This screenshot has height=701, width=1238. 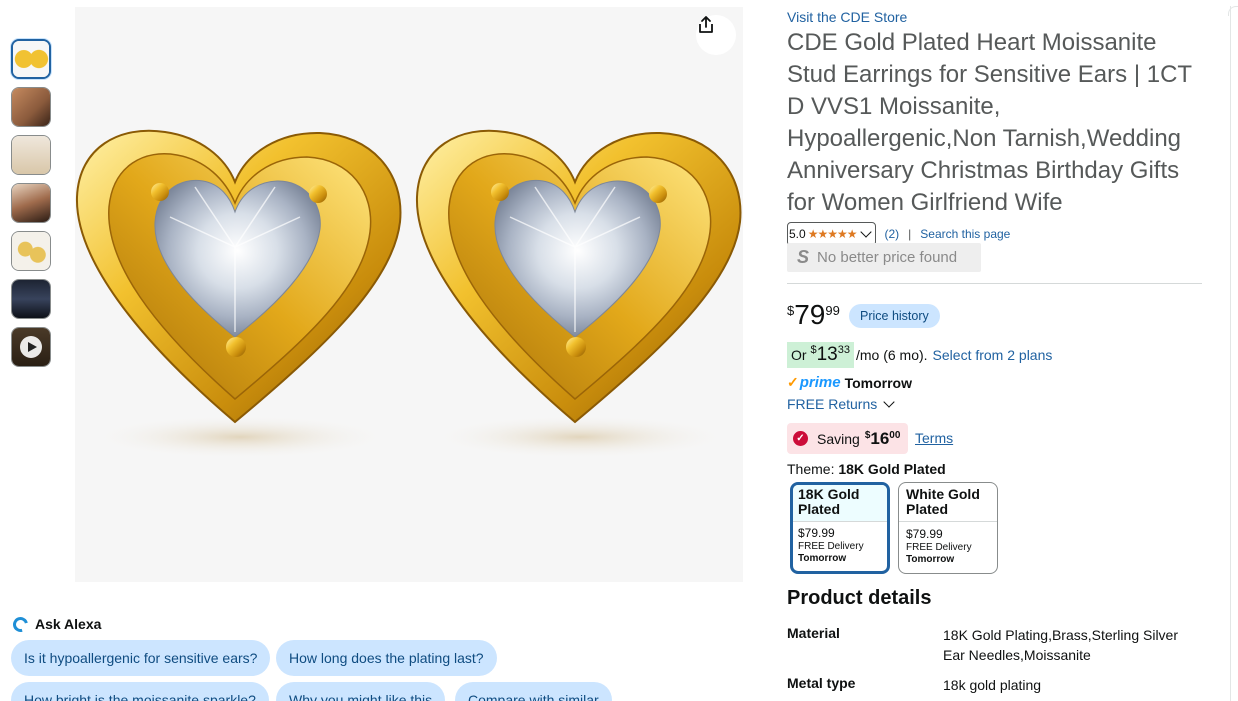 I want to click on theme-label: Theme: 18K Gold Plated, so click(x=866, y=469).